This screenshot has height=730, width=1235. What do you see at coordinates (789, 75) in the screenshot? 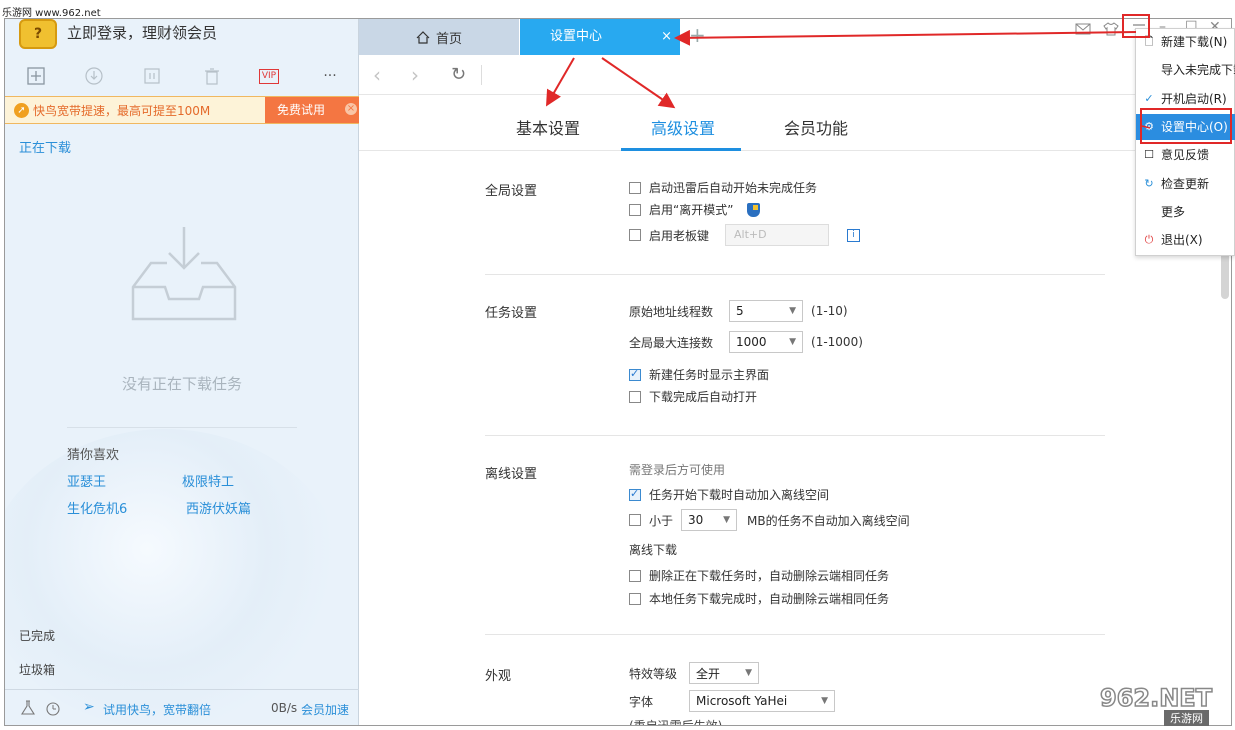
I see `nav-bar: ‹ › ↻` at bounding box center [789, 75].